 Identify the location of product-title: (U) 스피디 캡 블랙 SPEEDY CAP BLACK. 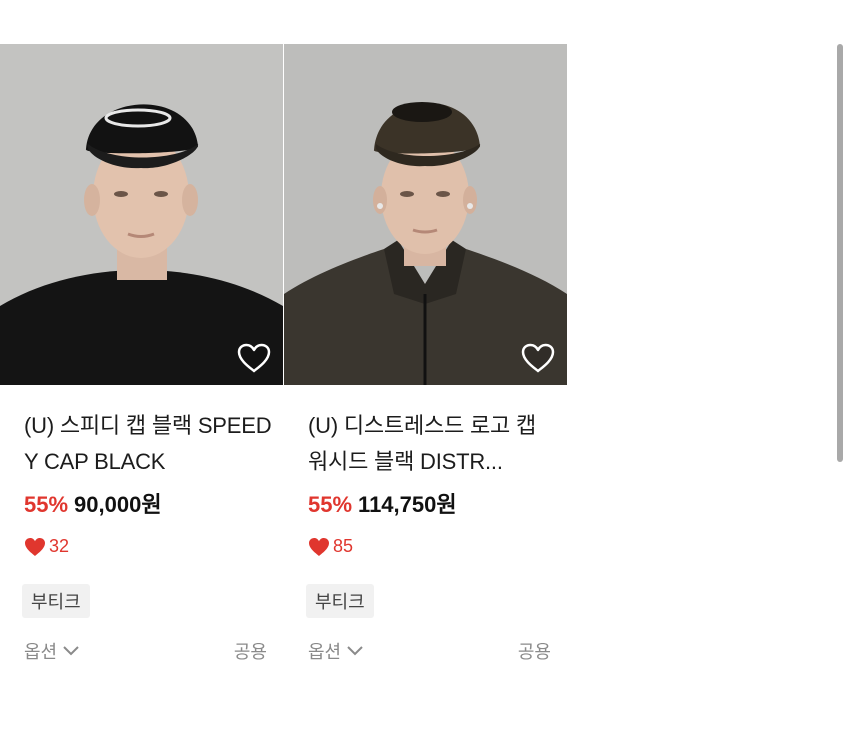
(148, 444).